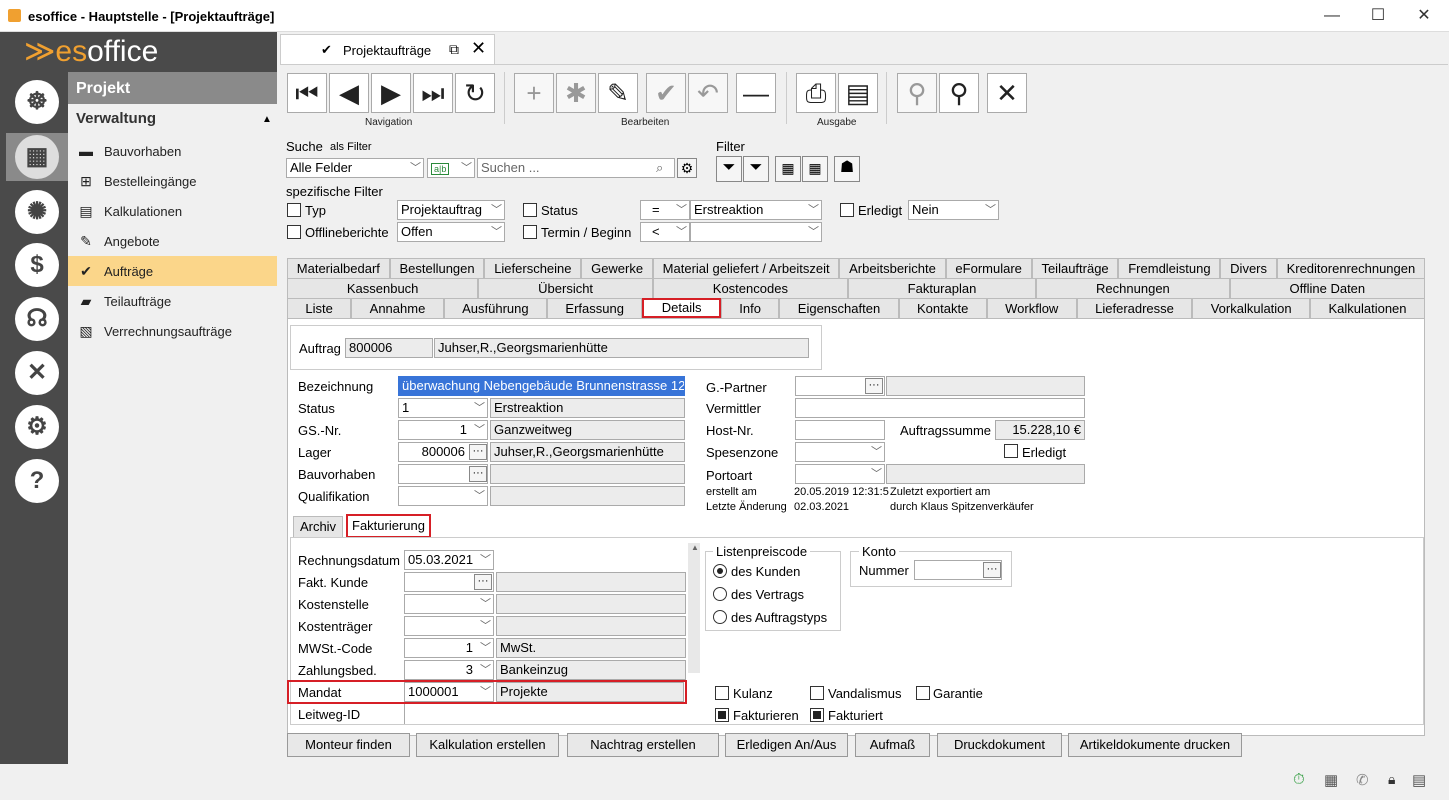 This screenshot has height=800, width=1449. What do you see at coordinates (37, 319) in the screenshot?
I see `headset-icon: ☊` at bounding box center [37, 319].